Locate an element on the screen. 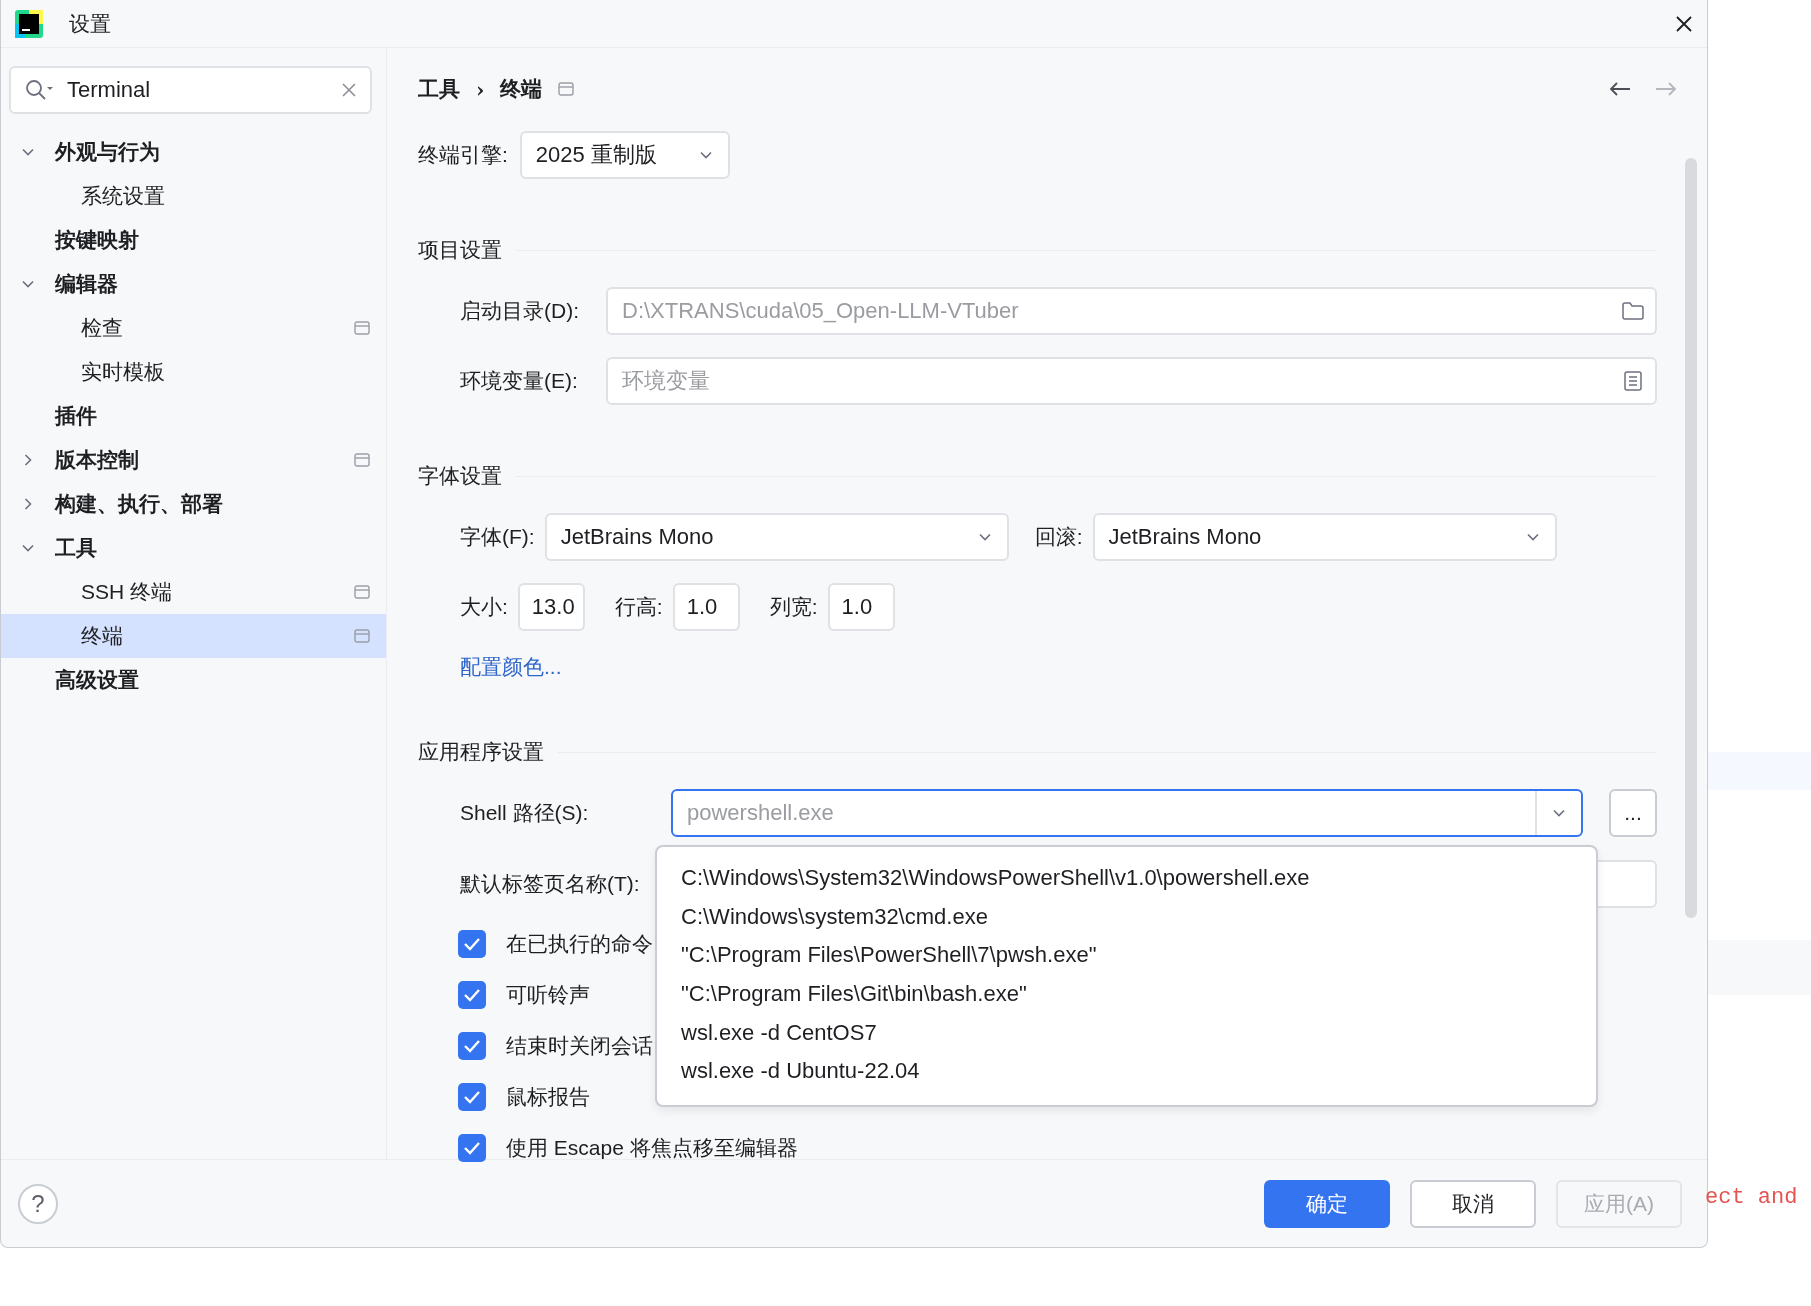 The width and height of the screenshot is (1811, 1306). clear-icon is located at coordinates (349, 90).